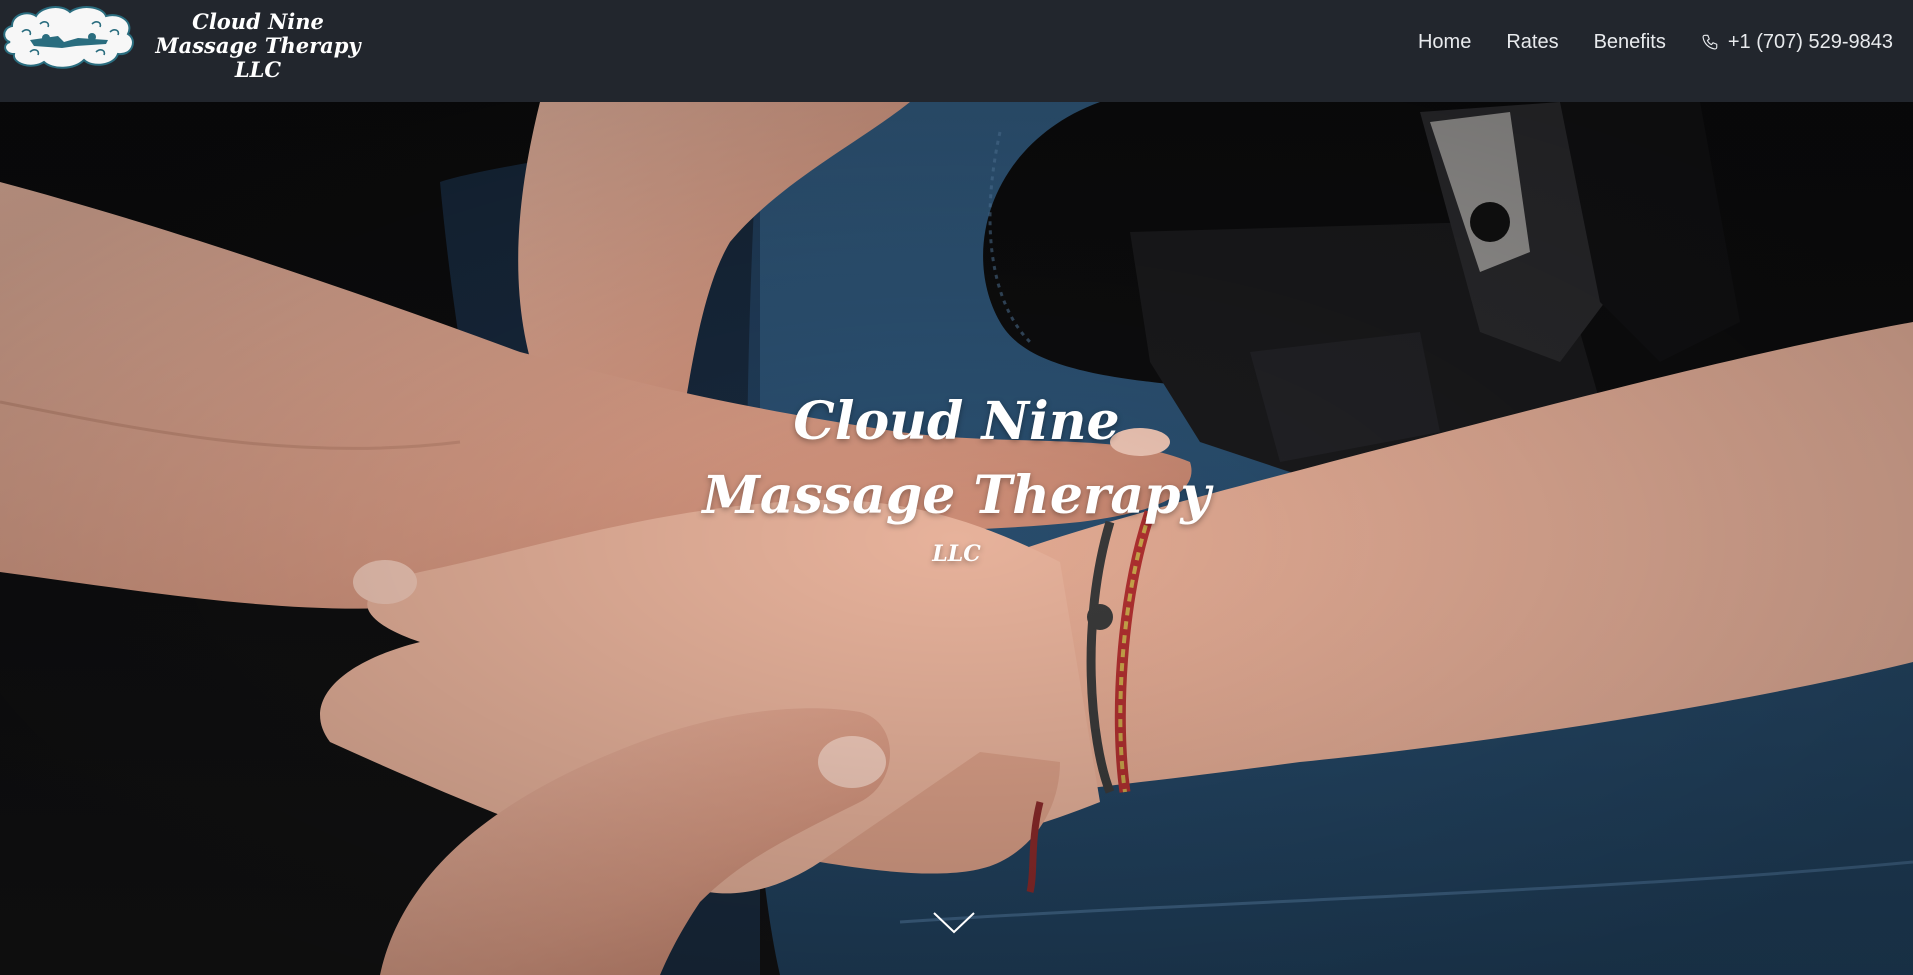 This screenshot has height=975, width=1913. Describe the element at coordinates (258, 69) in the screenshot. I see `brand-line-3: LLC` at that location.